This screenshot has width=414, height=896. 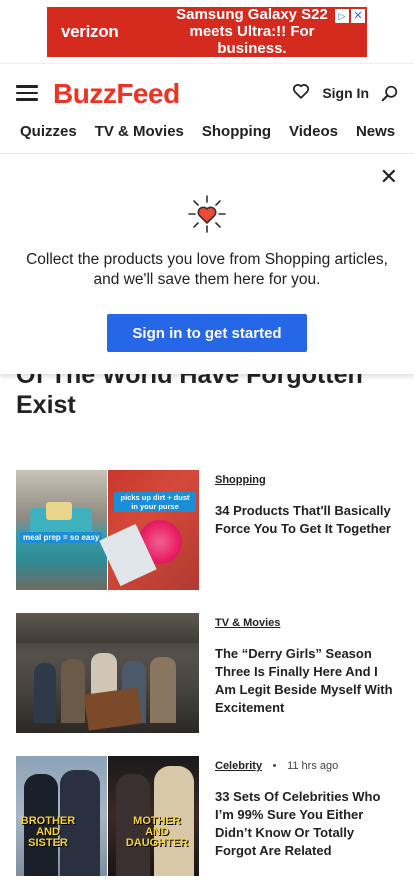 I want to click on search-icon, so click(x=389, y=93).